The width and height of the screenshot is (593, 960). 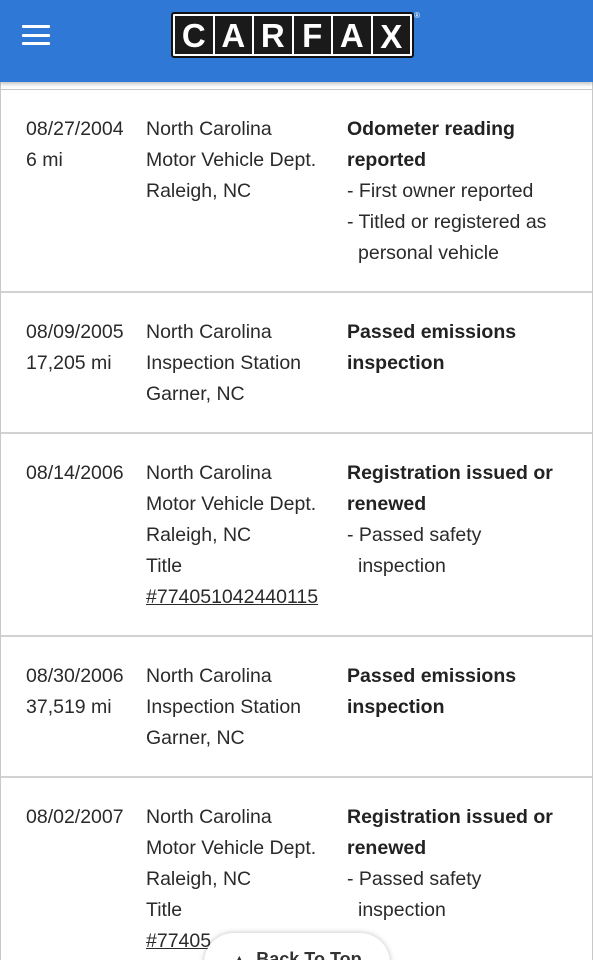 I want to click on back-to-top-label: Back To Top, so click(x=309, y=954).